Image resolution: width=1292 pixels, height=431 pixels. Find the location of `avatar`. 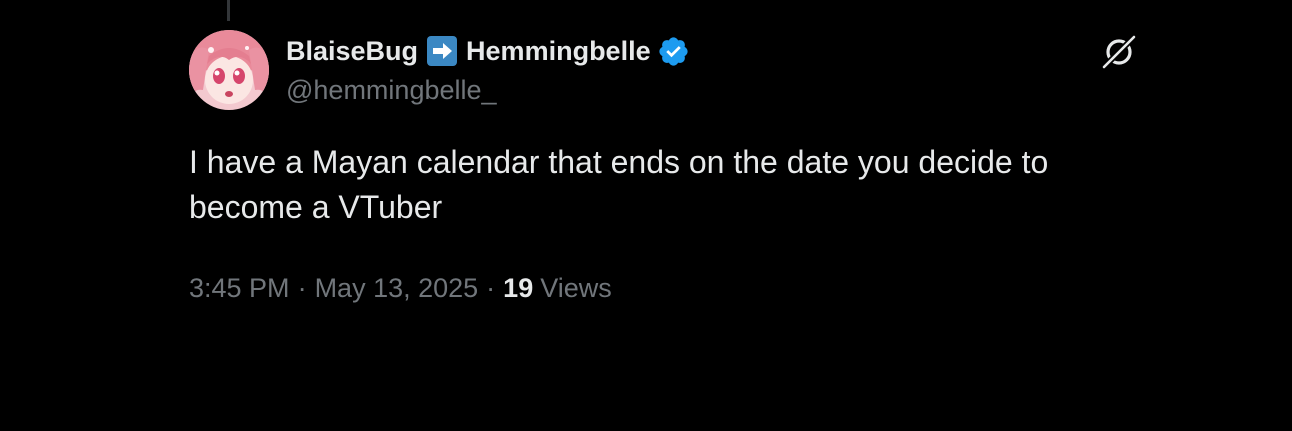

avatar is located at coordinates (229, 70).